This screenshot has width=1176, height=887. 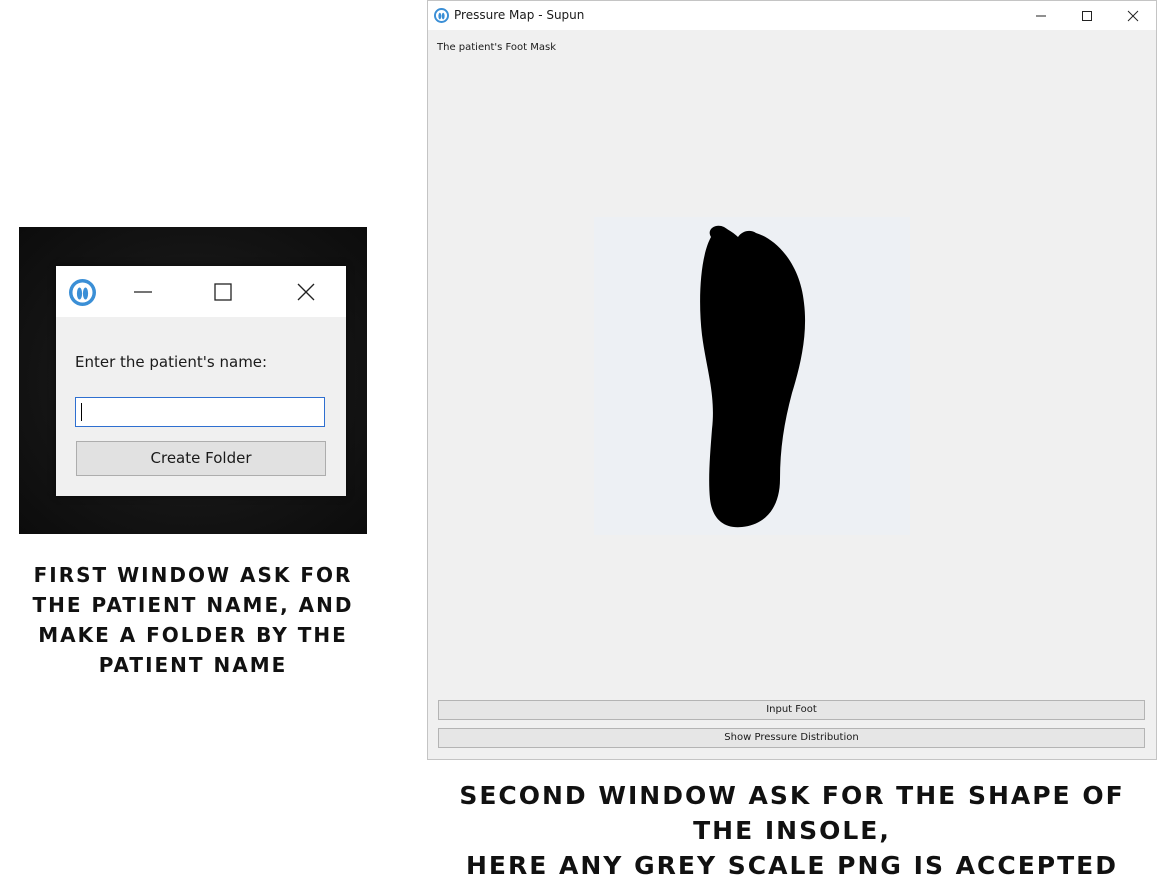 I want to click on window-titlebar: Pressure Map - Supun, so click(x=792, y=15).